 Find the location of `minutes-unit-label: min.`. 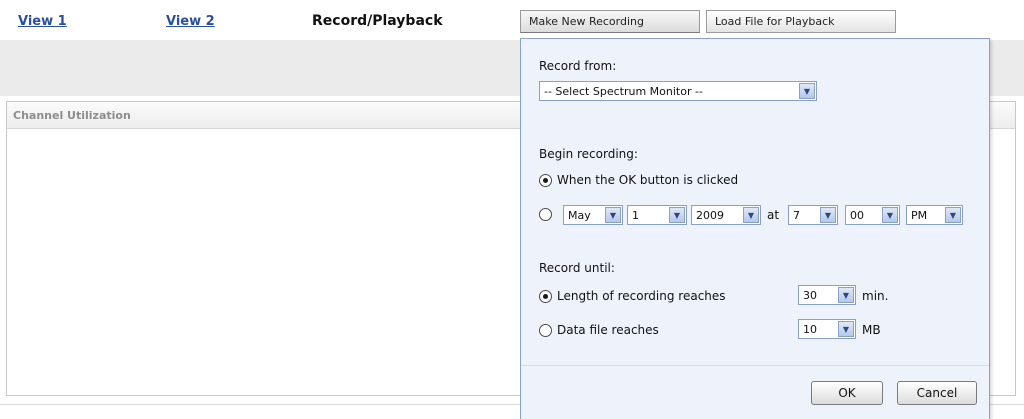

minutes-unit-label: min. is located at coordinates (875, 296).